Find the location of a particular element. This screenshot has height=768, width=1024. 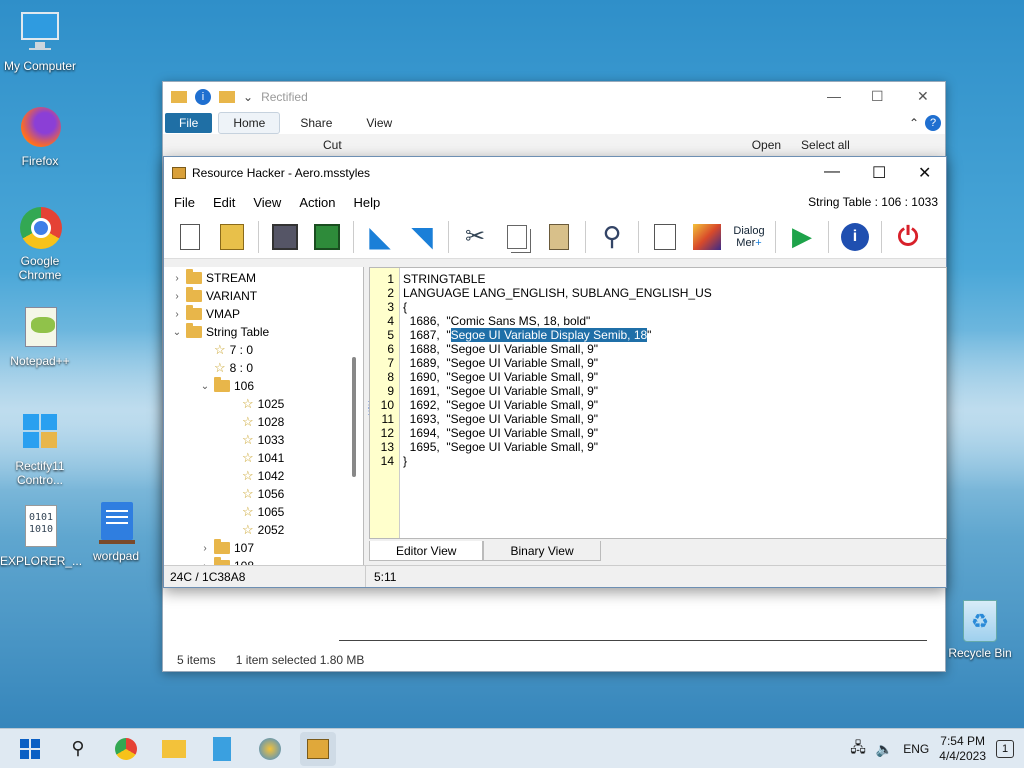

taskbar-rectify is located at coordinates (270, 749).